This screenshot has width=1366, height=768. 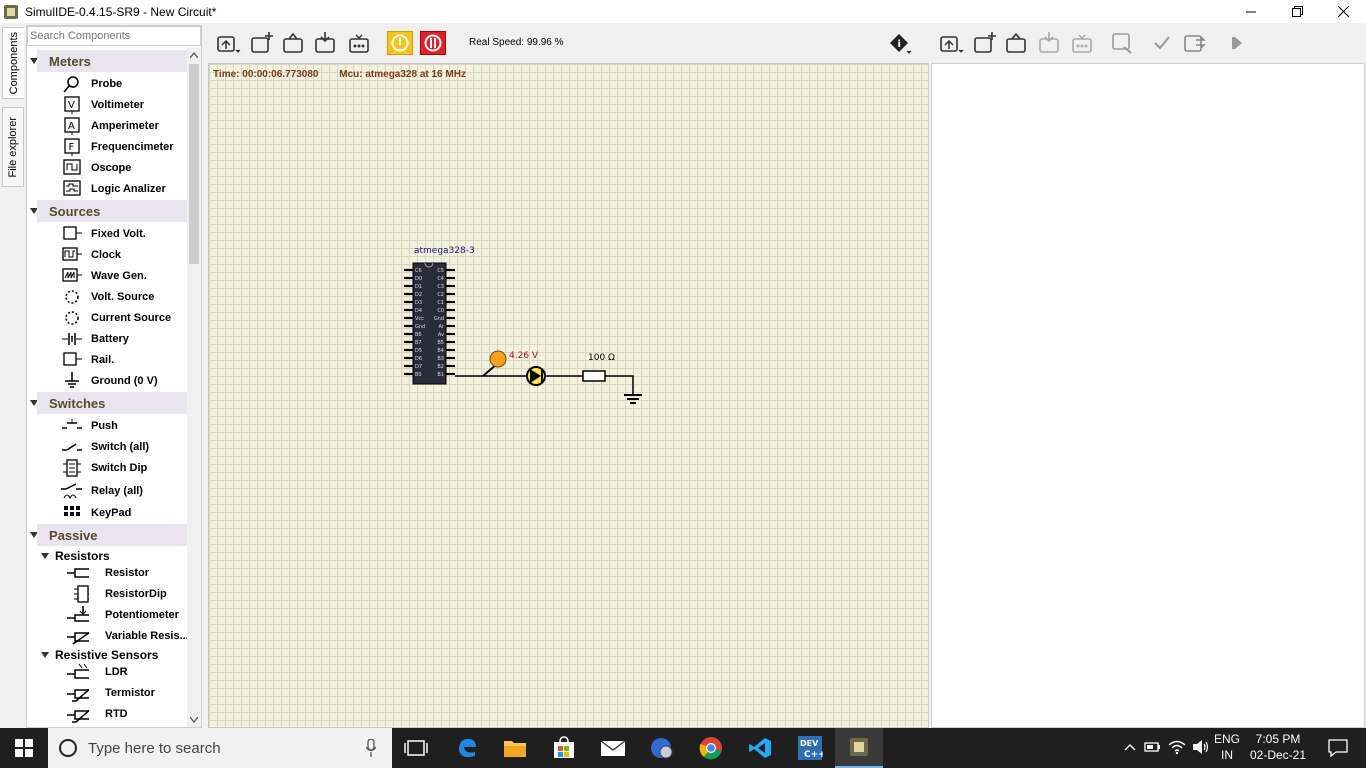 What do you see at coordinates (97, 672) in the screenshot?
I see `tree-item-ldr: LDR` at bounding box center [97, 672].